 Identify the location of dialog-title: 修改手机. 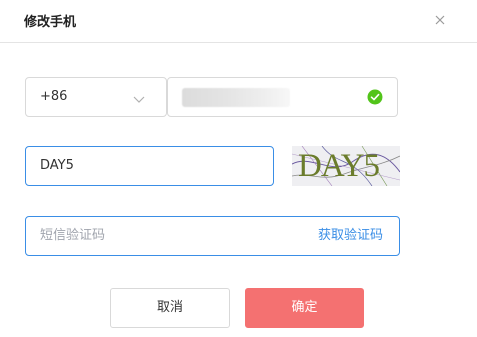
(50, 22).